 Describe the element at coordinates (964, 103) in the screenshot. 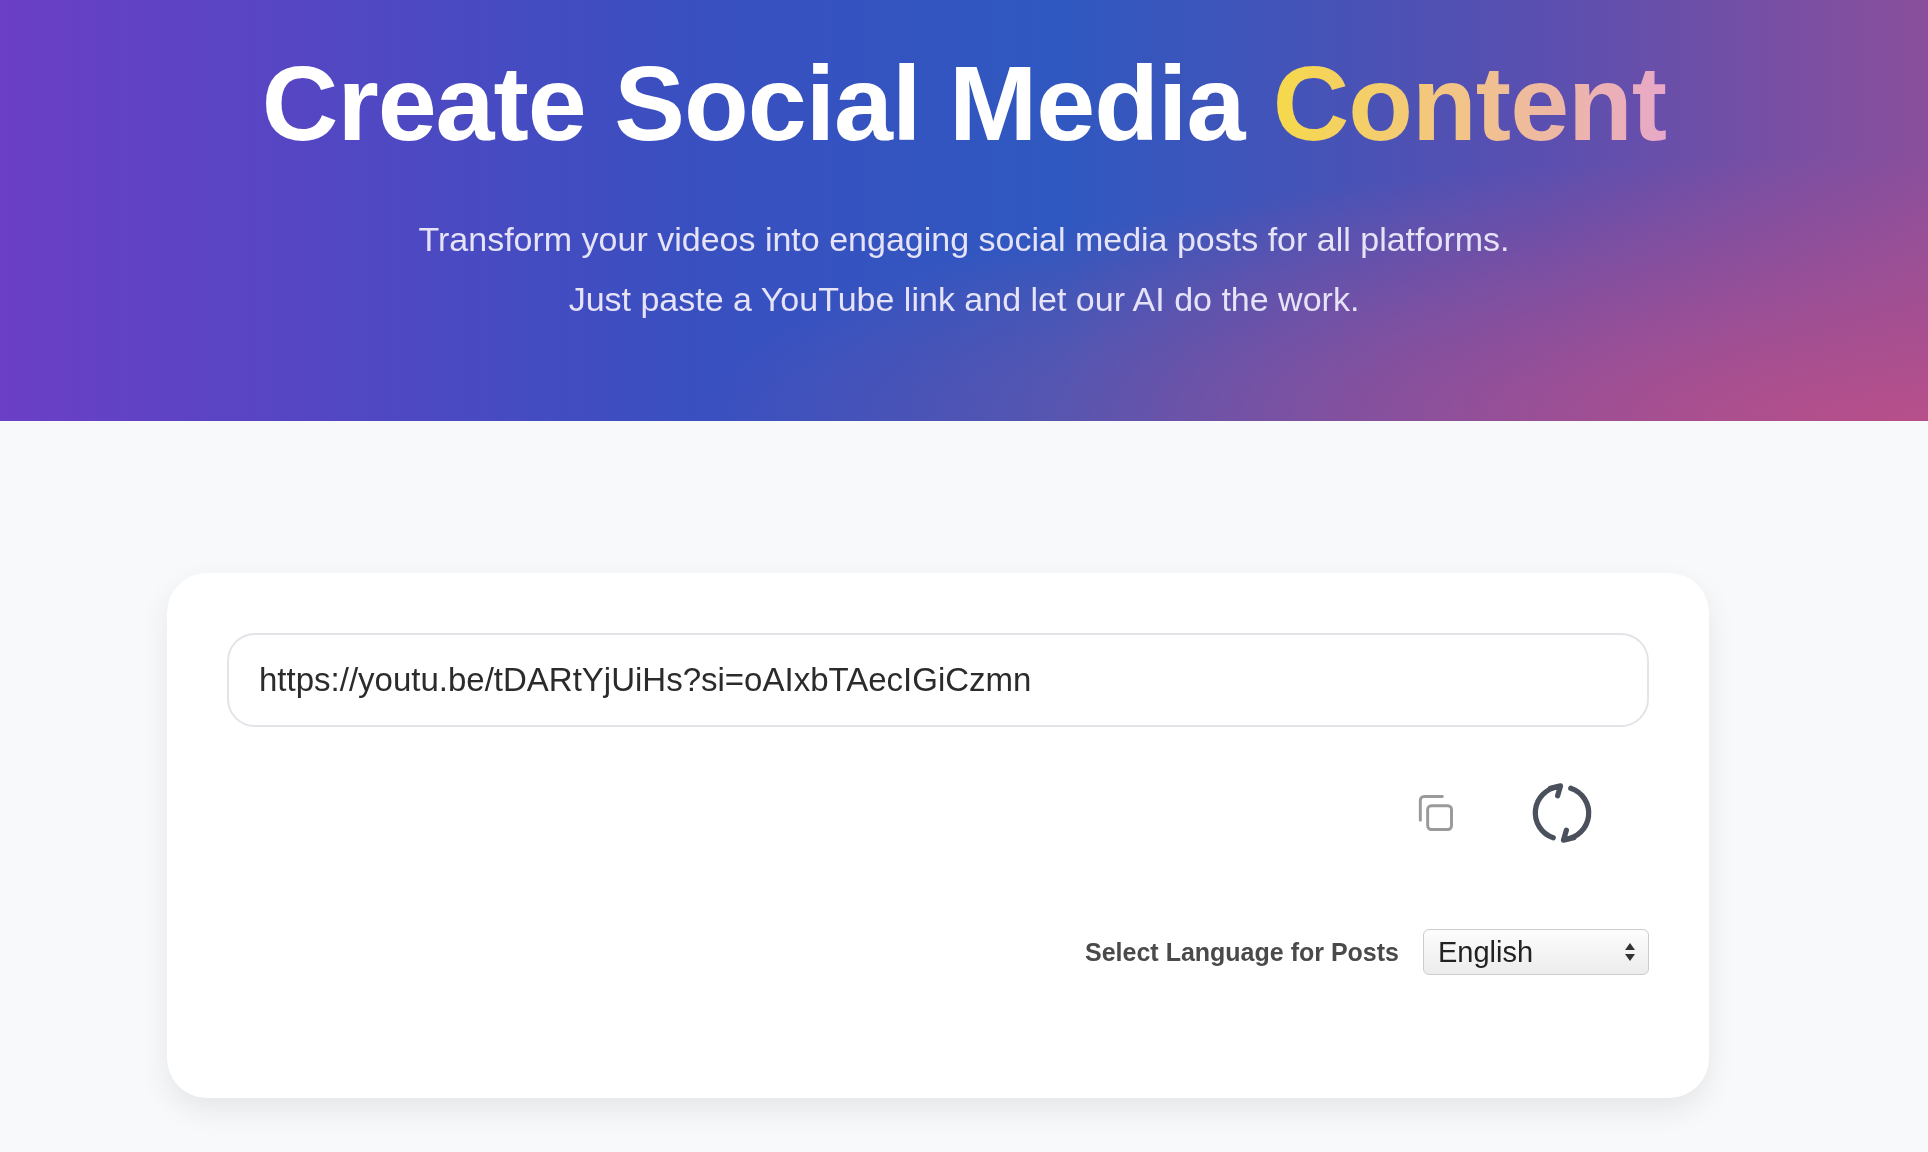

I see `page-title: Create Social Media Content` at that location.